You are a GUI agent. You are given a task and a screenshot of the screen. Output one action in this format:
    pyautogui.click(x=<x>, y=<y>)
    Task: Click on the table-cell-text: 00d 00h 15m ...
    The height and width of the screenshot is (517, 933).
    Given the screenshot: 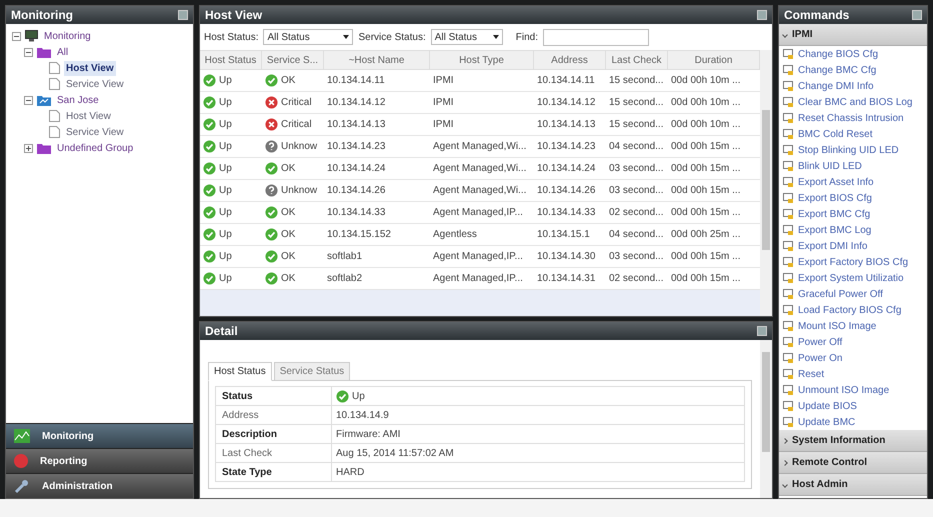 What is the action you would take?
    pyautogui.click(x=706, y=191)
    